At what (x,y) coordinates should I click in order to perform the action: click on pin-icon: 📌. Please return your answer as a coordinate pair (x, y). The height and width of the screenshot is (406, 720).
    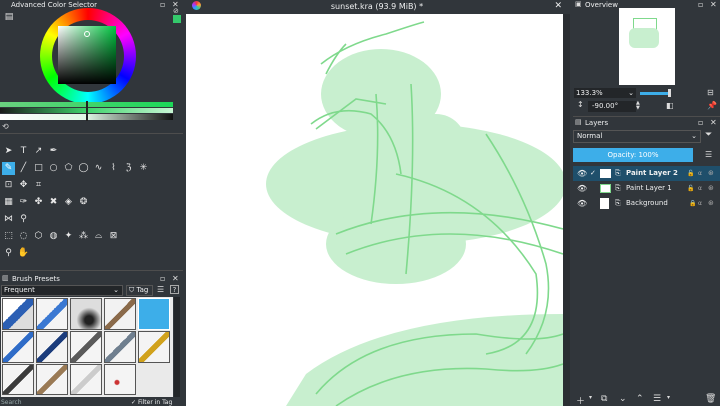
    Looking at the image, I should click on (712, 105).